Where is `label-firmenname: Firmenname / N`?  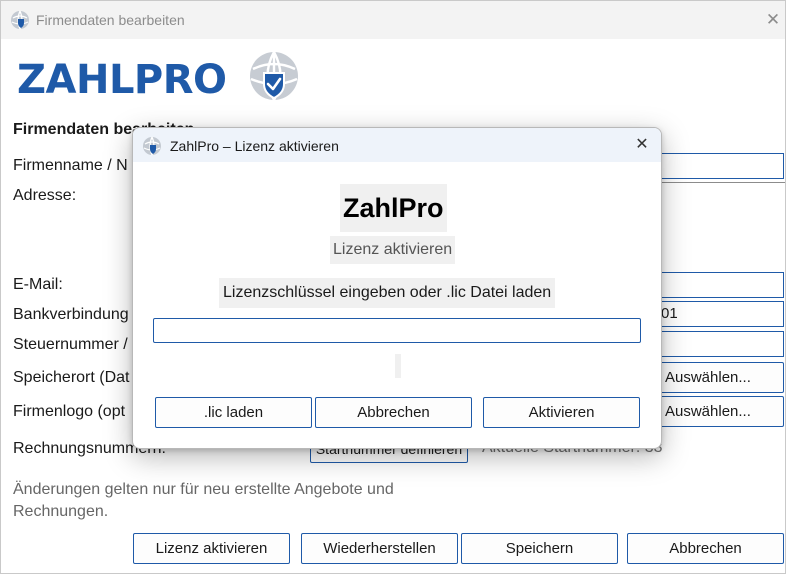 label-firmenname: Firmenname / N is located at coordinates (70, 165).